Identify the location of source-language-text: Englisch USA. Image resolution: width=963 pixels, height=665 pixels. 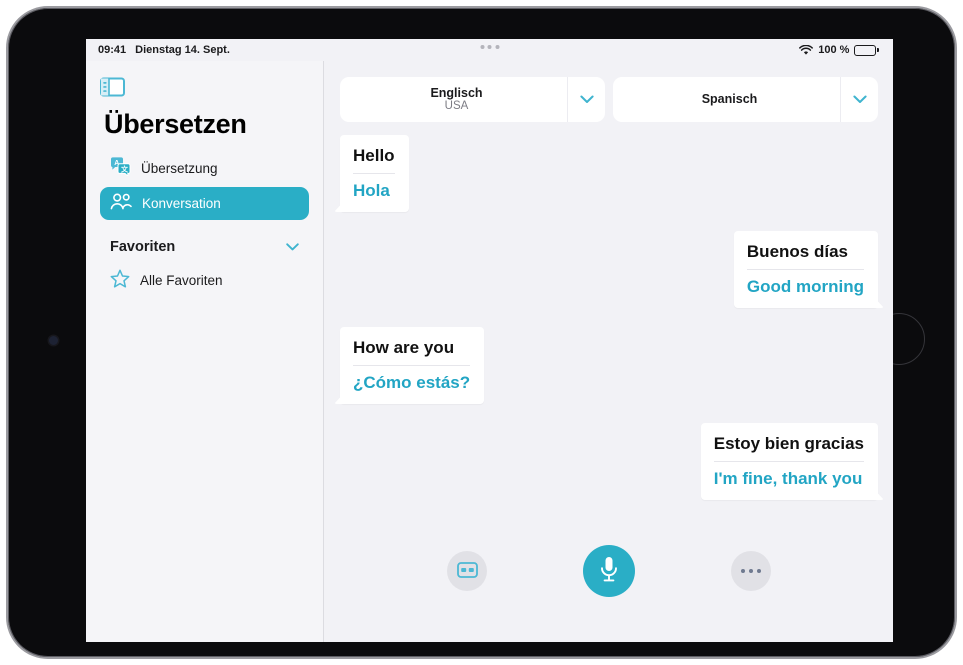
(453, 100).